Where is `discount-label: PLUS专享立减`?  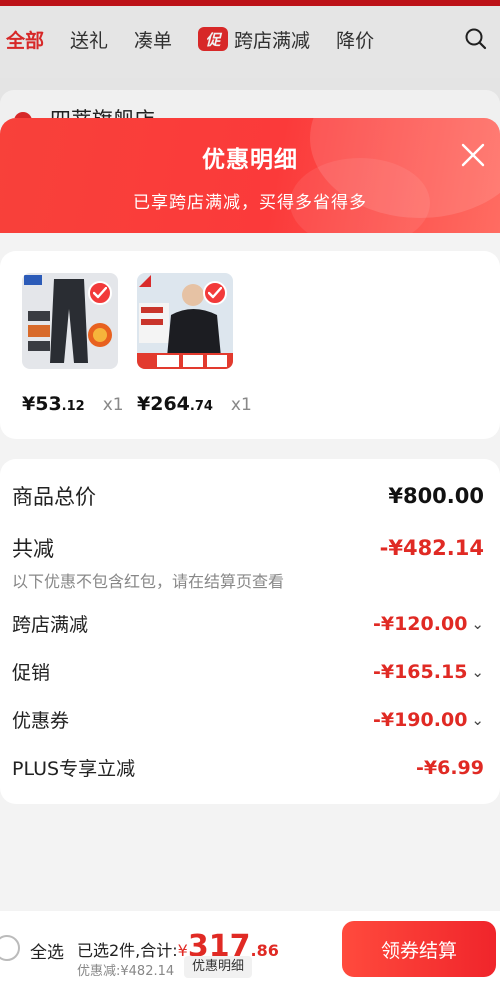 discount-label: PLUS专享立减 is located at coordinates (74, 769).